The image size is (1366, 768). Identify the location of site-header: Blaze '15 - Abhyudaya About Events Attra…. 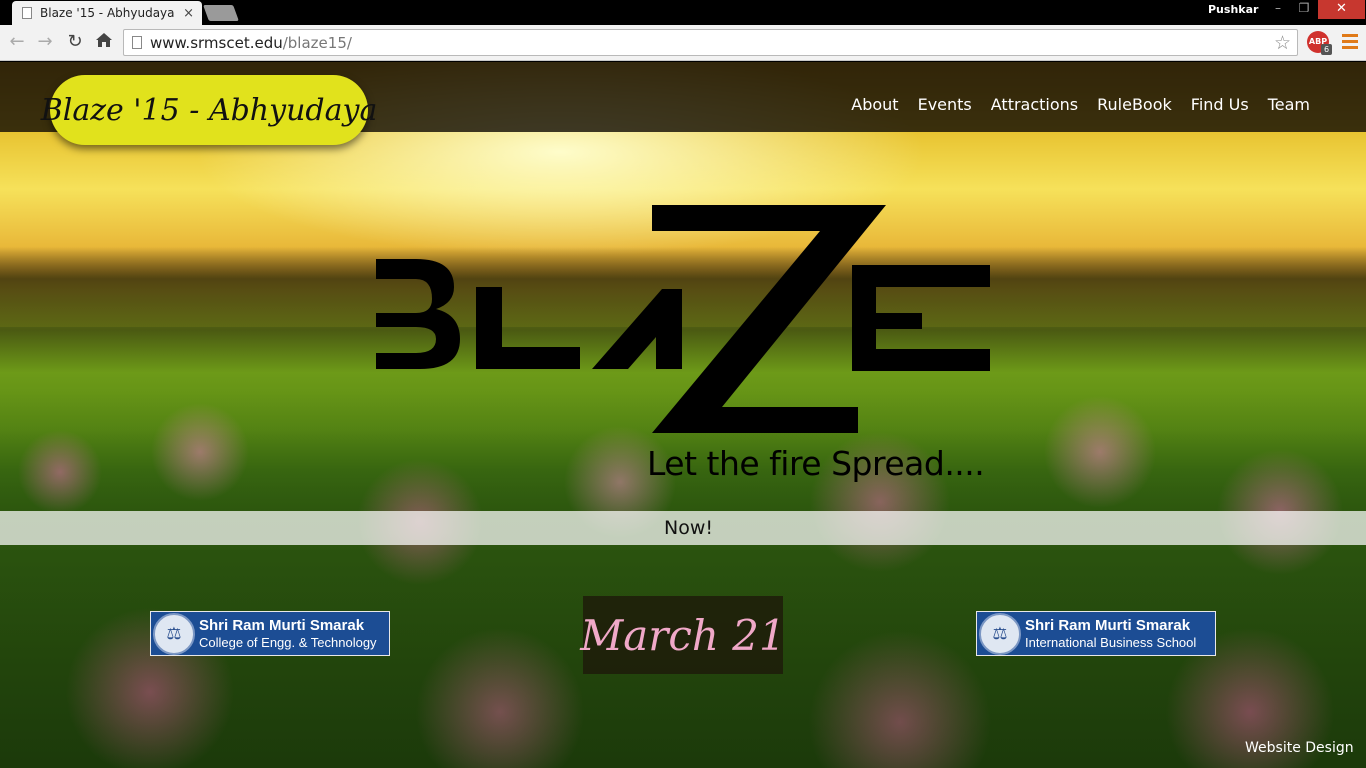
(683, 103).